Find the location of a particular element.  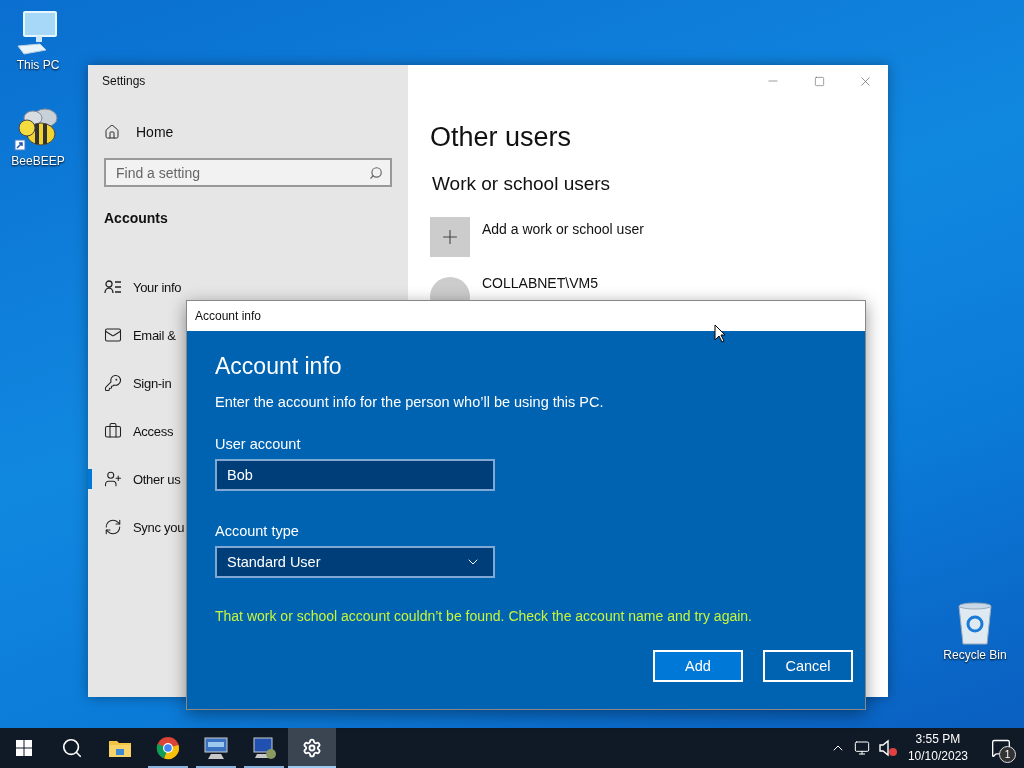

dialog-description: Enter the account info for the person who’ll be using this PC. is located at coordinates (409, 402).